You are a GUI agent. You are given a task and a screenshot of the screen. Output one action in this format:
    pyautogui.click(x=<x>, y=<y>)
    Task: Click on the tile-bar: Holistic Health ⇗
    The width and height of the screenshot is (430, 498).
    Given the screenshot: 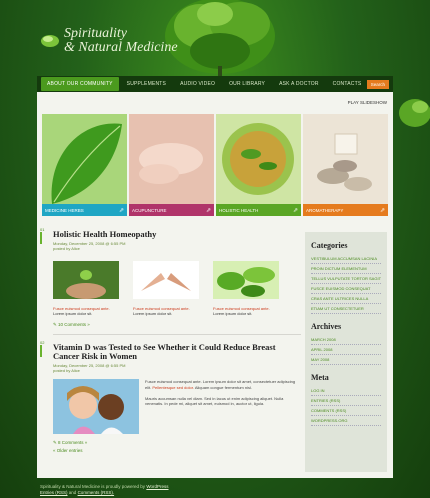 What is the action you would take?
    pyautogui.click(x=258, y=210)
    